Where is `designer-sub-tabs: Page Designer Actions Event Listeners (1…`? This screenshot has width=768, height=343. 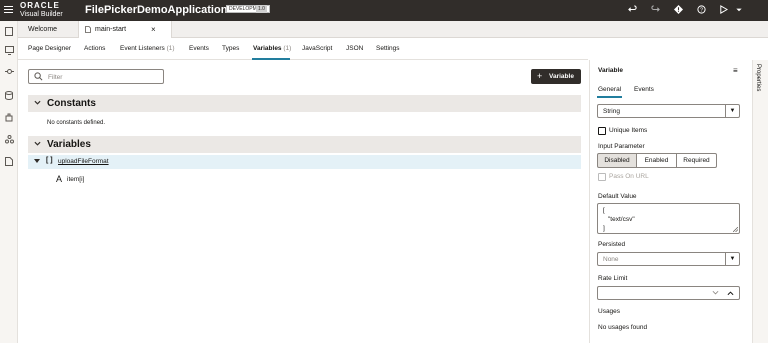
designer-sub-tabs: Page Designer Actions Event Listeners (1… is located at coordinates (303, 49).